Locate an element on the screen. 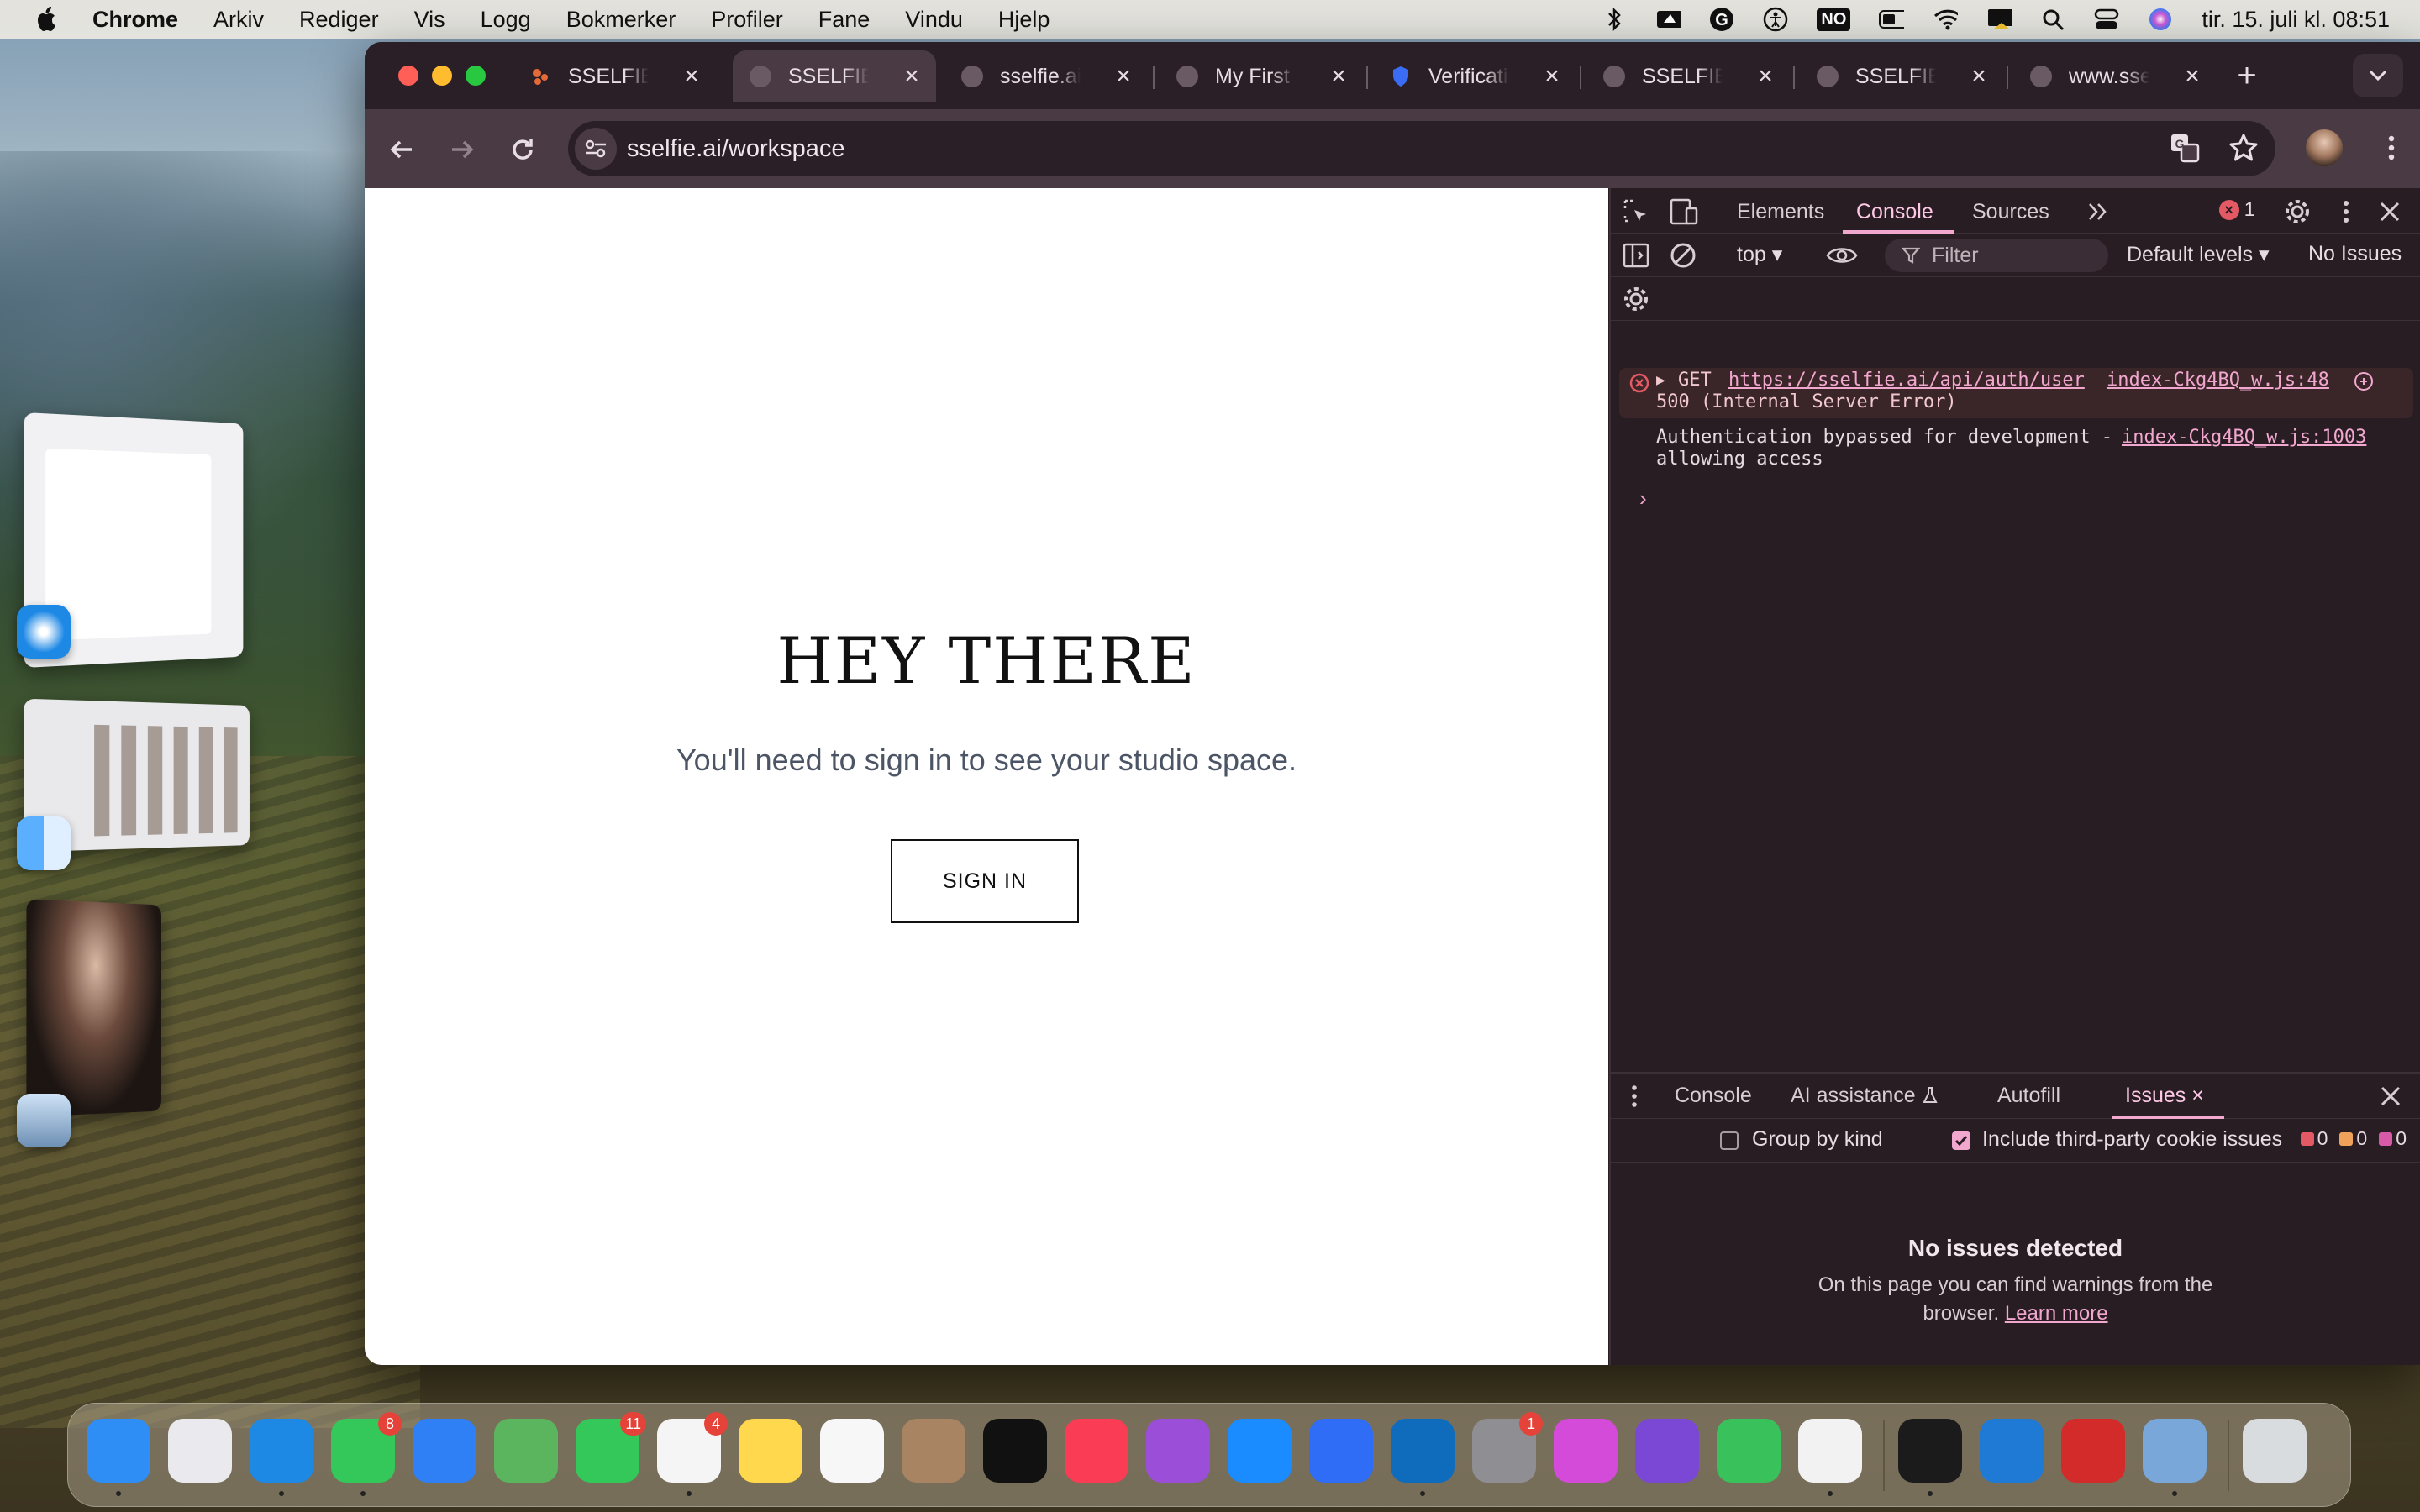 Image resolution: width=2420 pixels, height=1512 pixels. apple-menu-icon is located at coordinates (46, 19).